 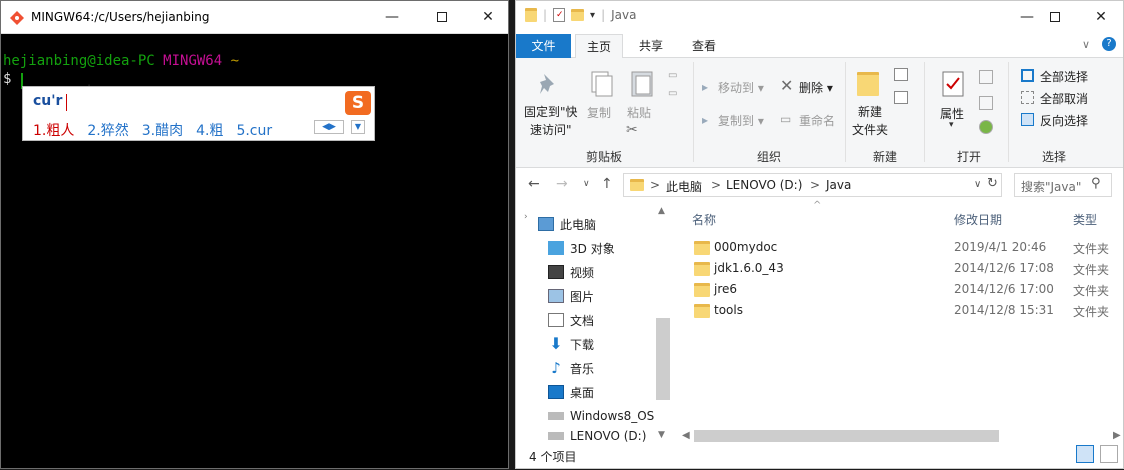 What do you see at coordinates (1064, 98) in the screenshot?
I see `select-none-button: 全部取消` at bounding box center [1064, 98].